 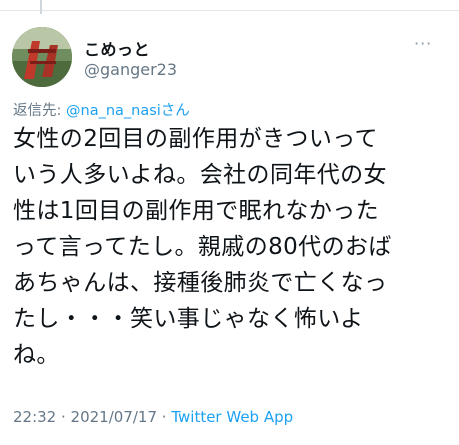 What do you see at coordinates (36, 355) in the screenshot?
I see `tweet-line: ね。` at bounding box center [36, 355].